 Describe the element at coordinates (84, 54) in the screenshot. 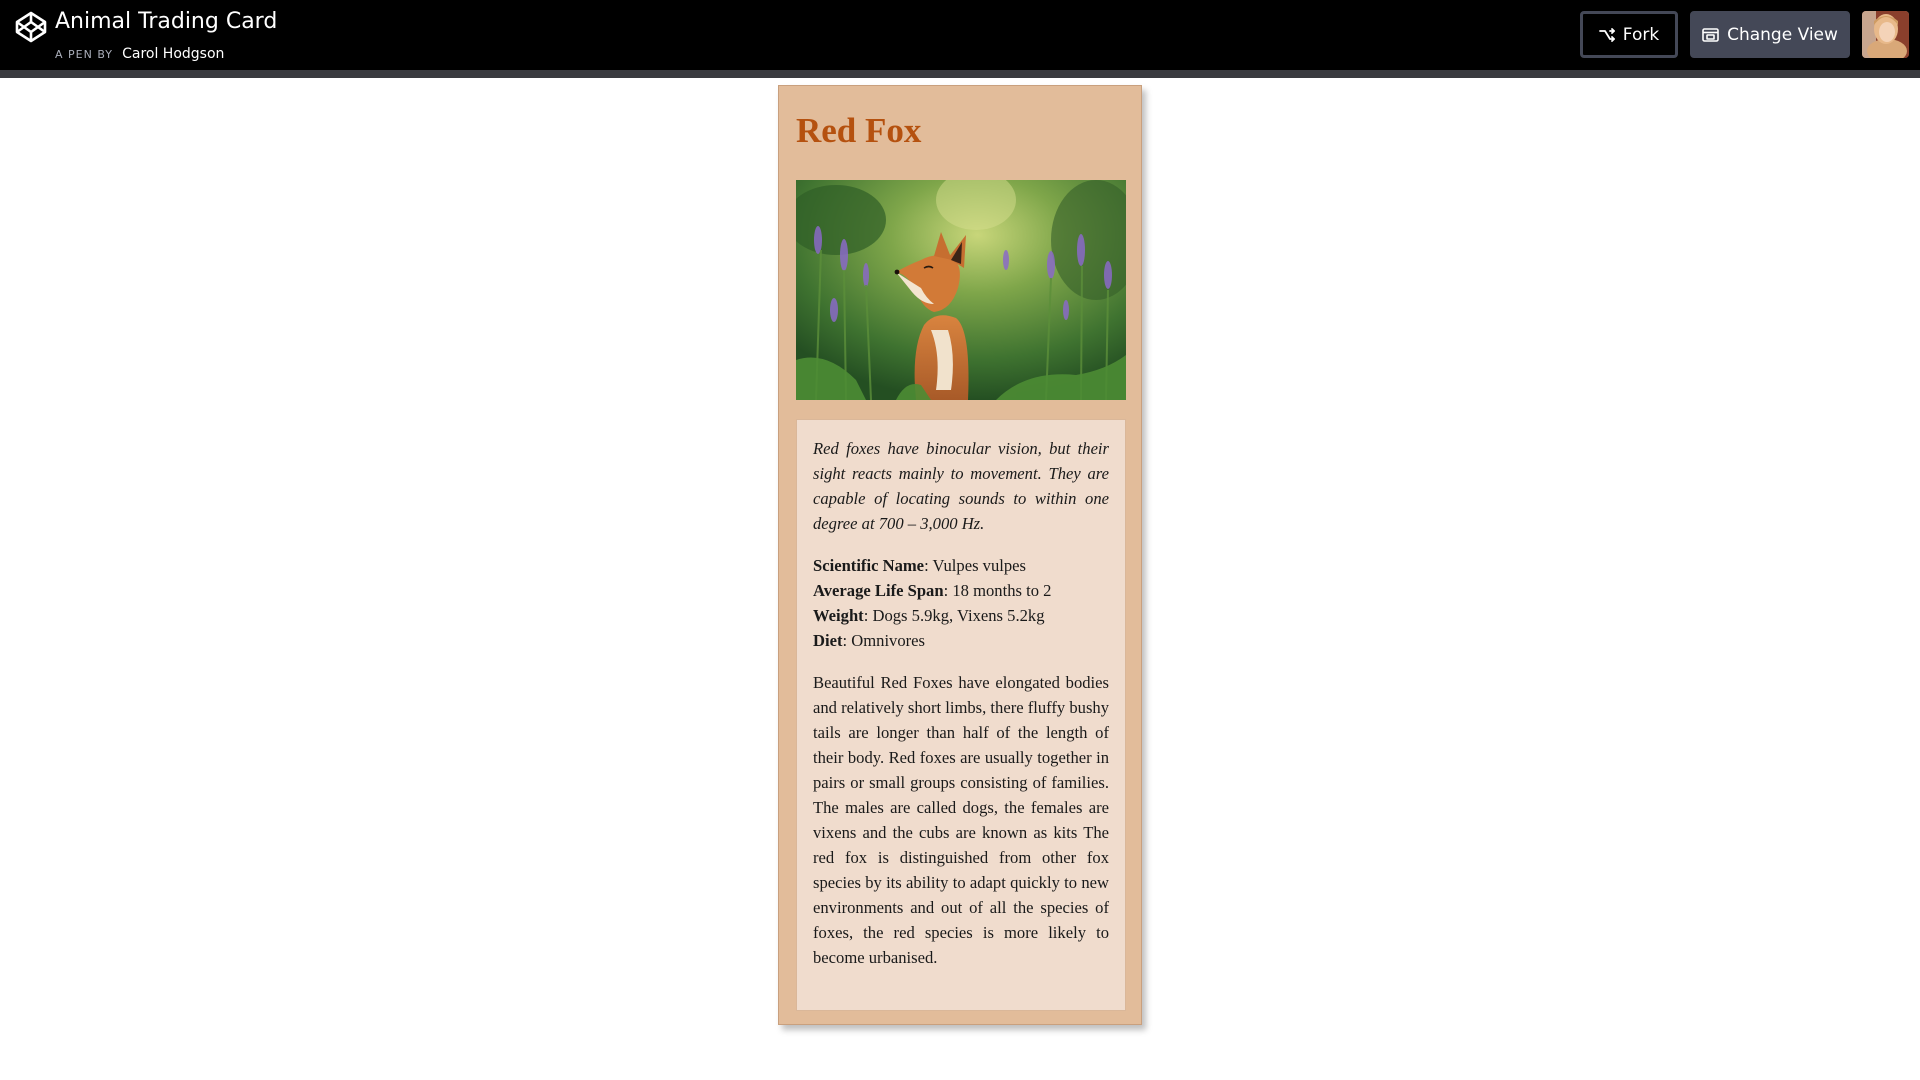

I see `byline-prefix: A PEN BY` at that location.